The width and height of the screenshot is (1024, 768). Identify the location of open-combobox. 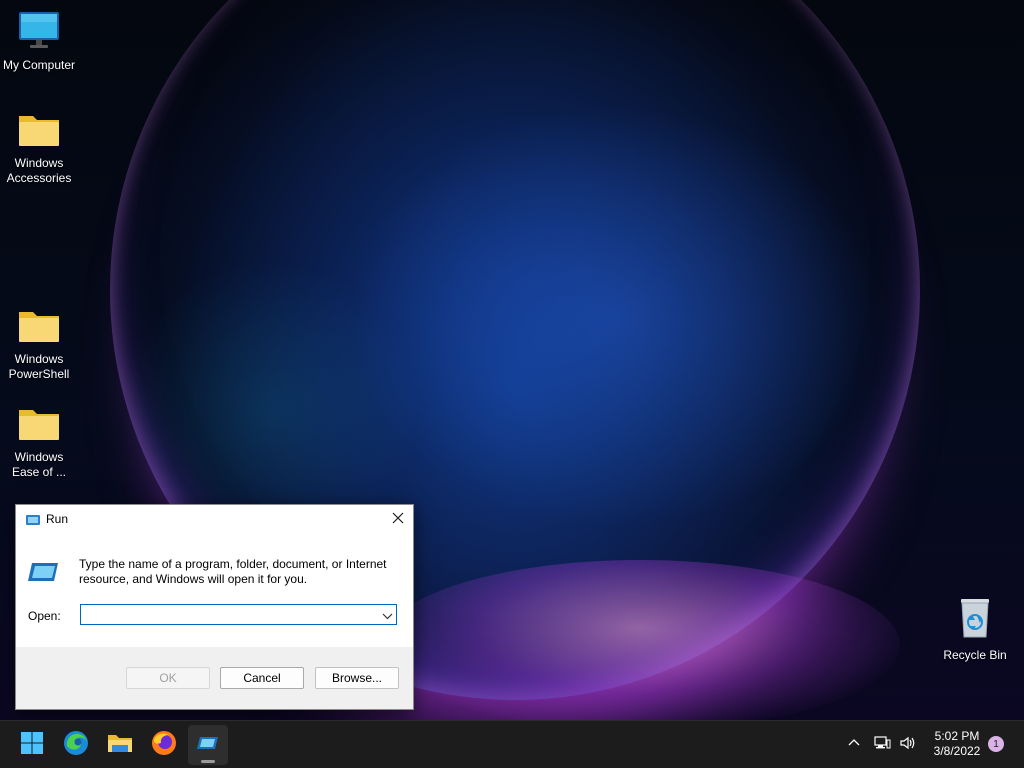
(238, 614).